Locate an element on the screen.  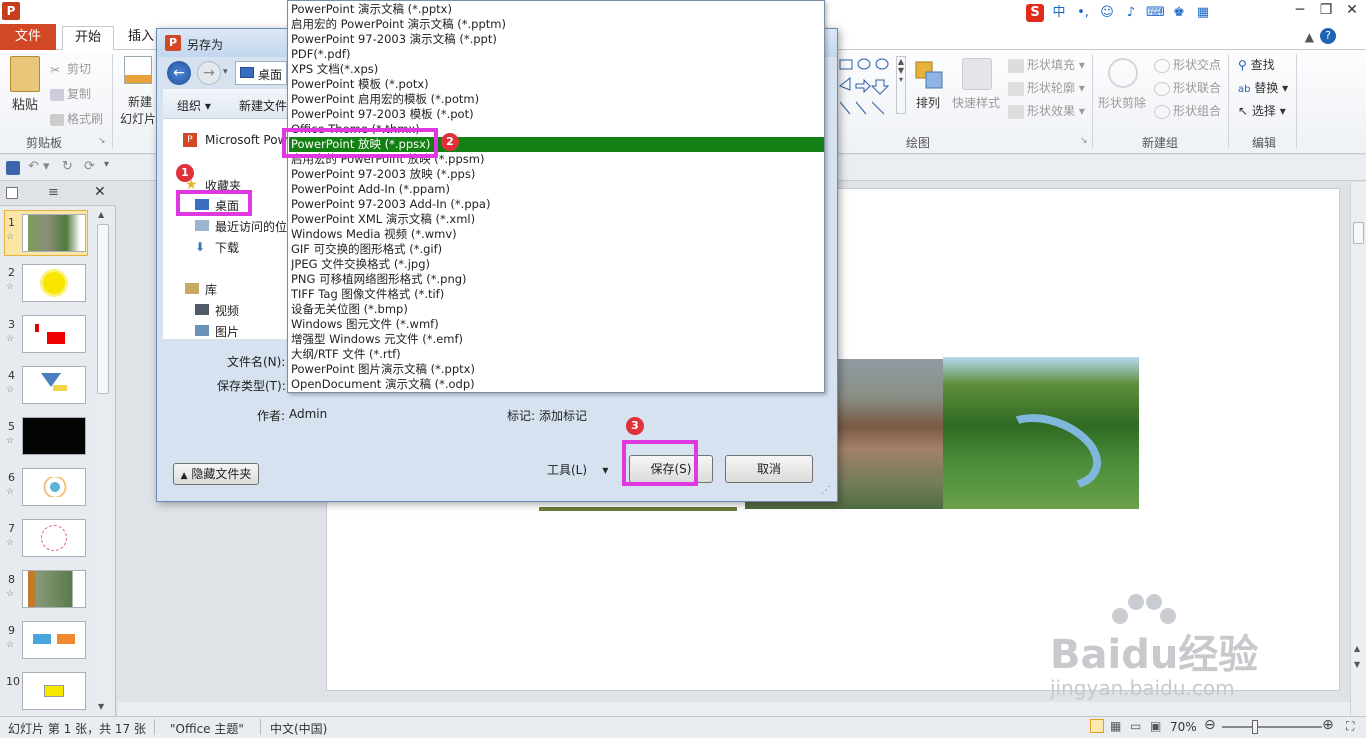
shape-union-button: 形状联合 is located at coordinates (1187, 87).